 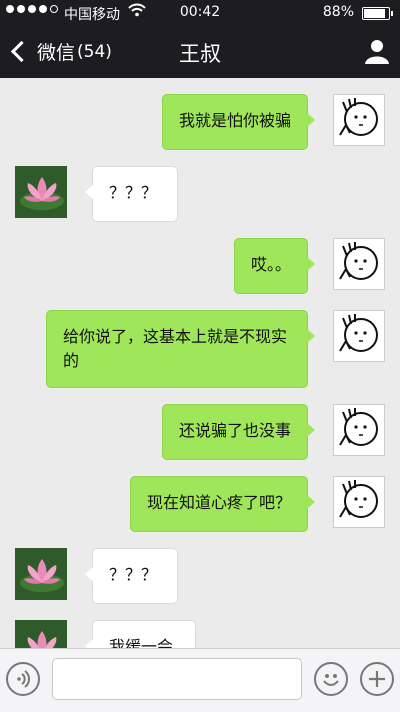 I want to click on emoji-icon, so click(x=331, y=679).